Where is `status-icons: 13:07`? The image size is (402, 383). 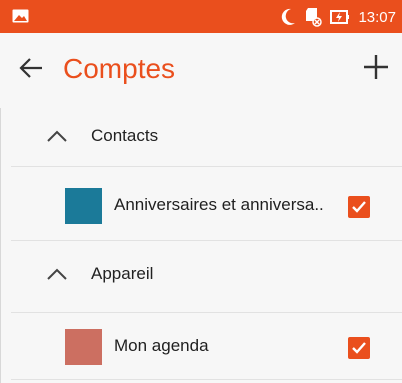 status-icons: 13:07 is located at coordinates (338, 17).